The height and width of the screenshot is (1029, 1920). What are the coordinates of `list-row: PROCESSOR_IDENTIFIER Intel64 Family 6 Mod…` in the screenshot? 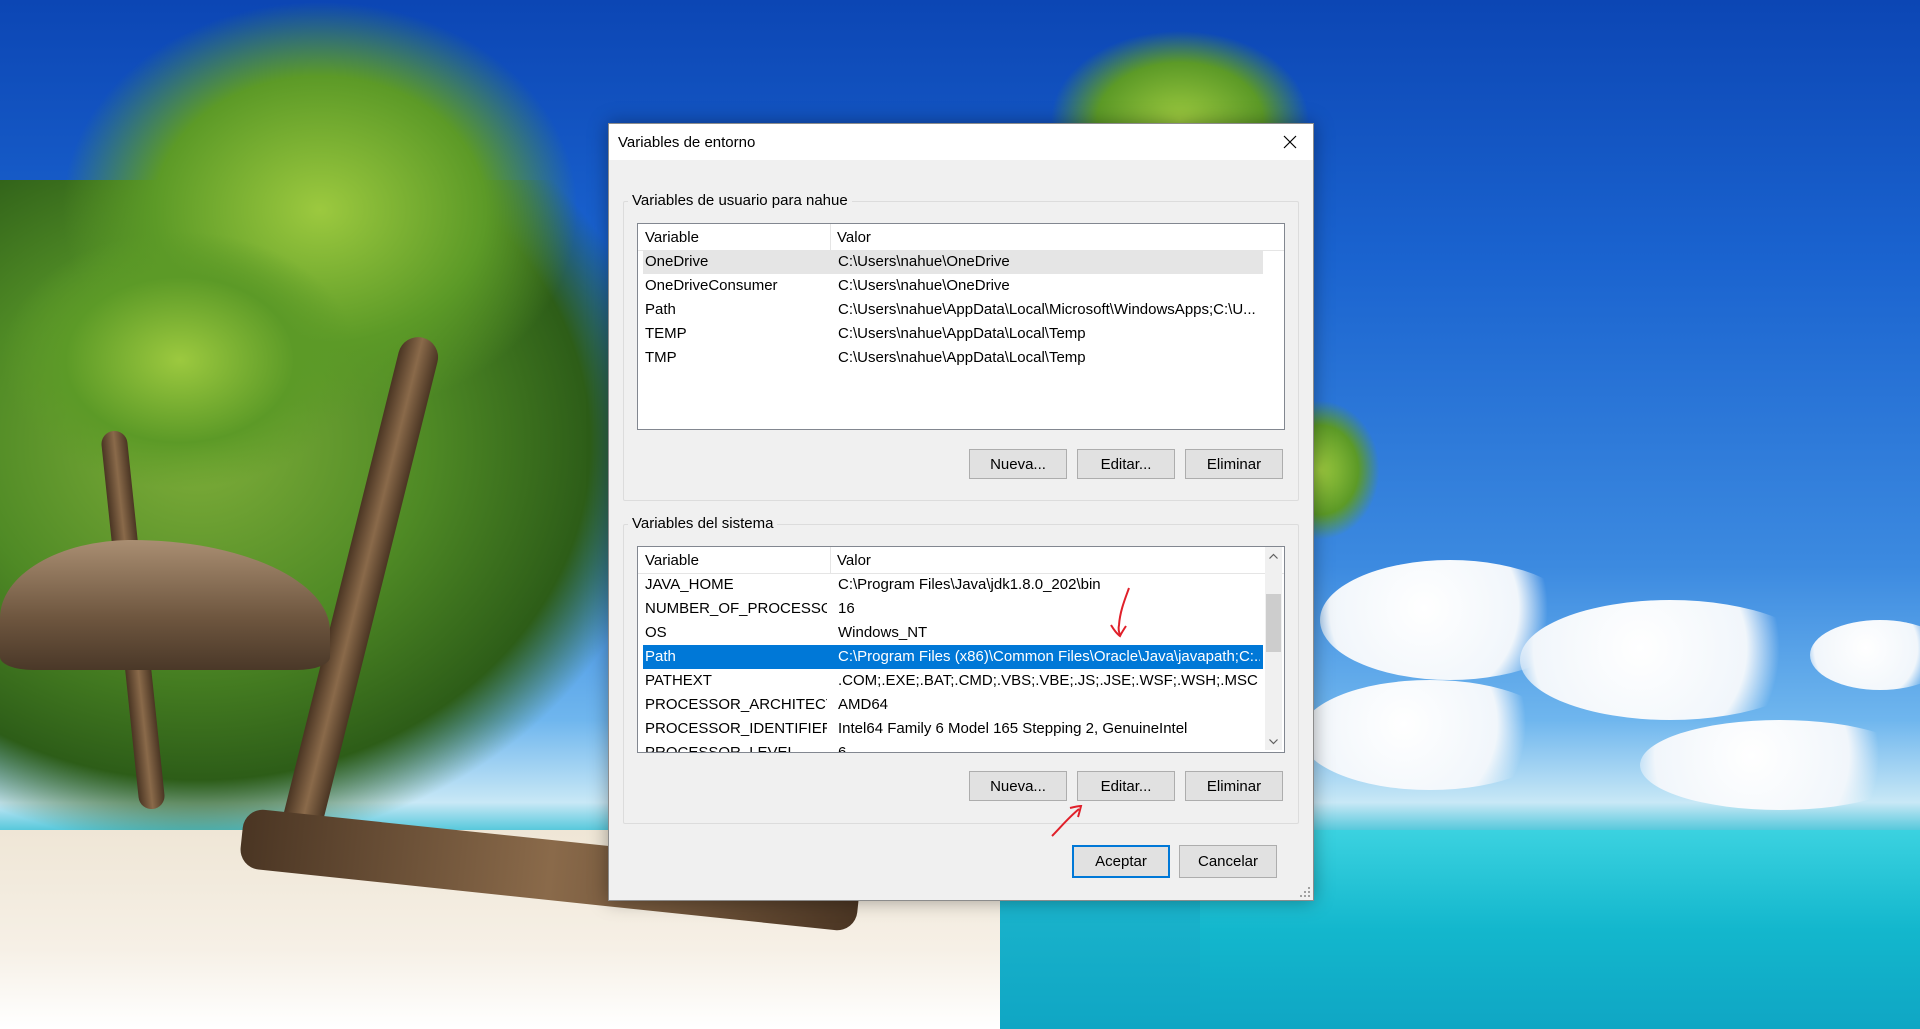 It's located at (953, 729).